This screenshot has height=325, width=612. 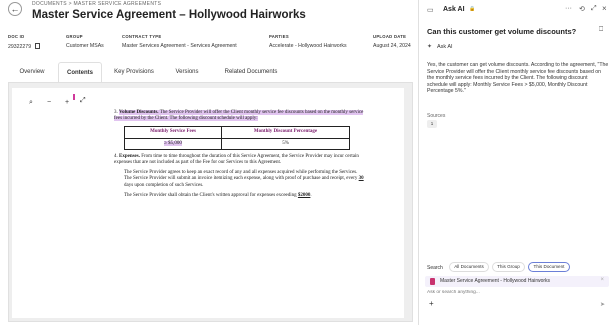 What do you see at coordinates (49, 102) in the screenshot?
I see `zoom-out-button: −` at bounding box center [49, 102].